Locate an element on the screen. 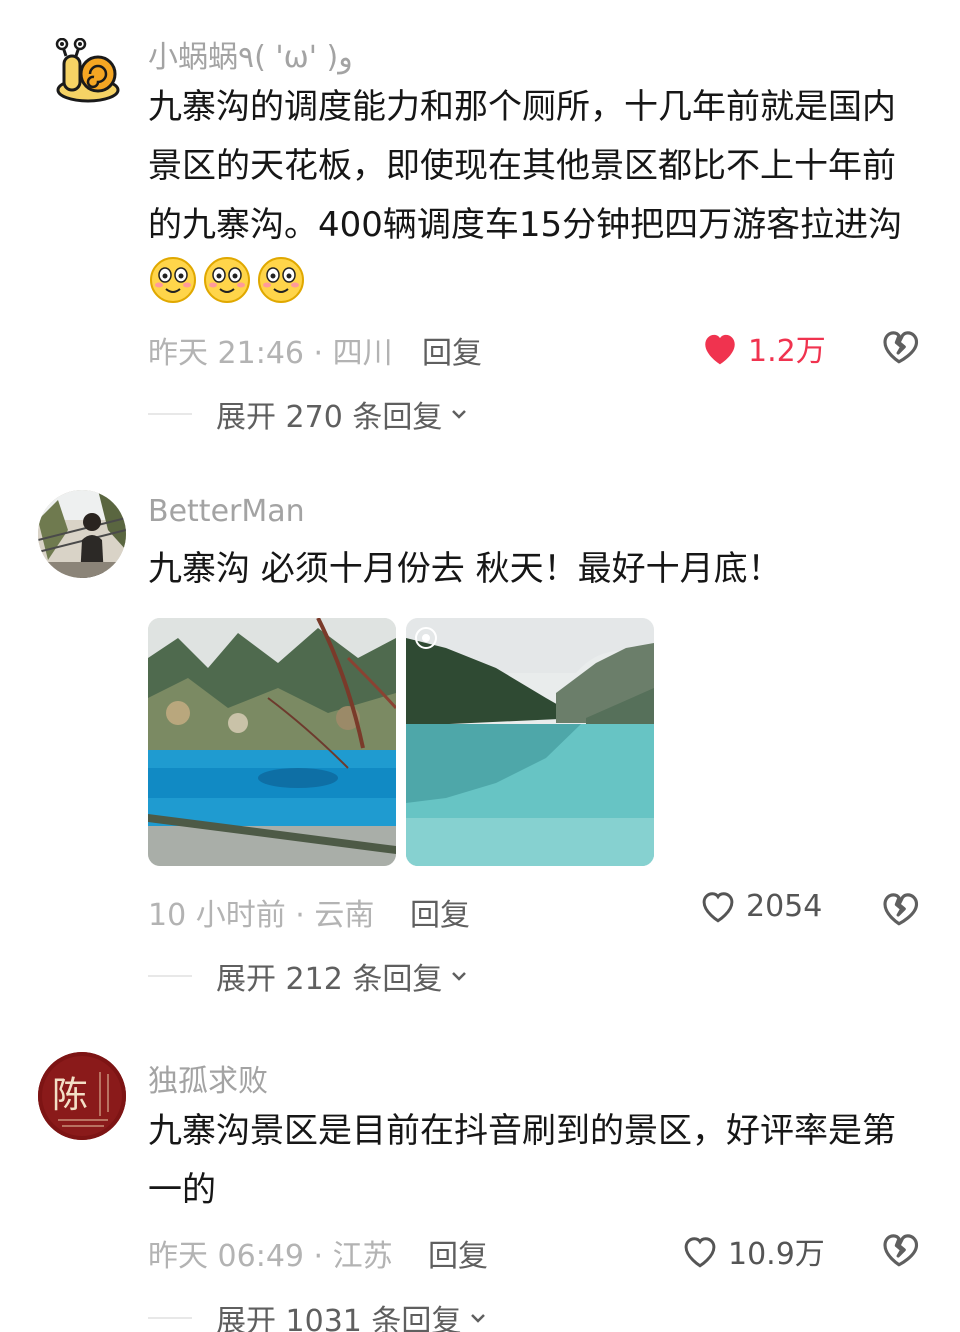  expand-replies-button: 展开 212 条回复 is located at coordinates (309, 976).